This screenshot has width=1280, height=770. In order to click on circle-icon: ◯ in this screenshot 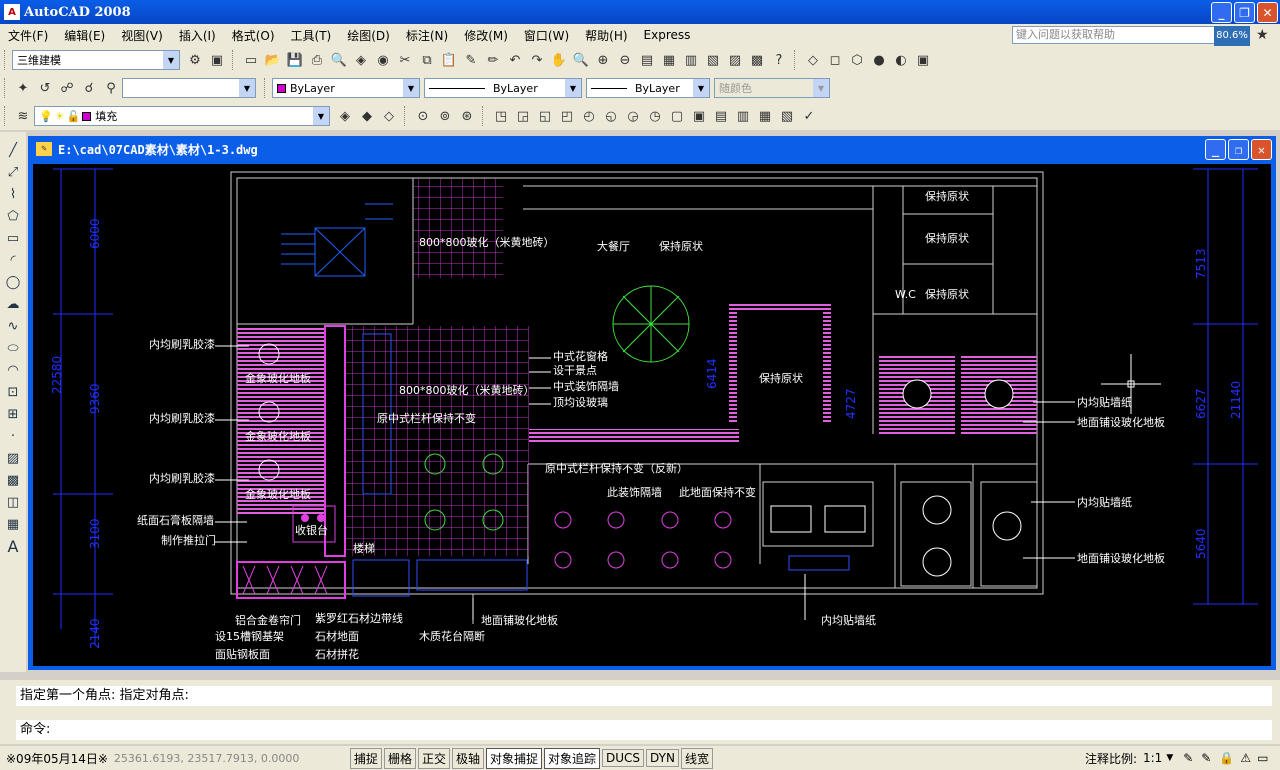, I will do `click(13, 282)`.